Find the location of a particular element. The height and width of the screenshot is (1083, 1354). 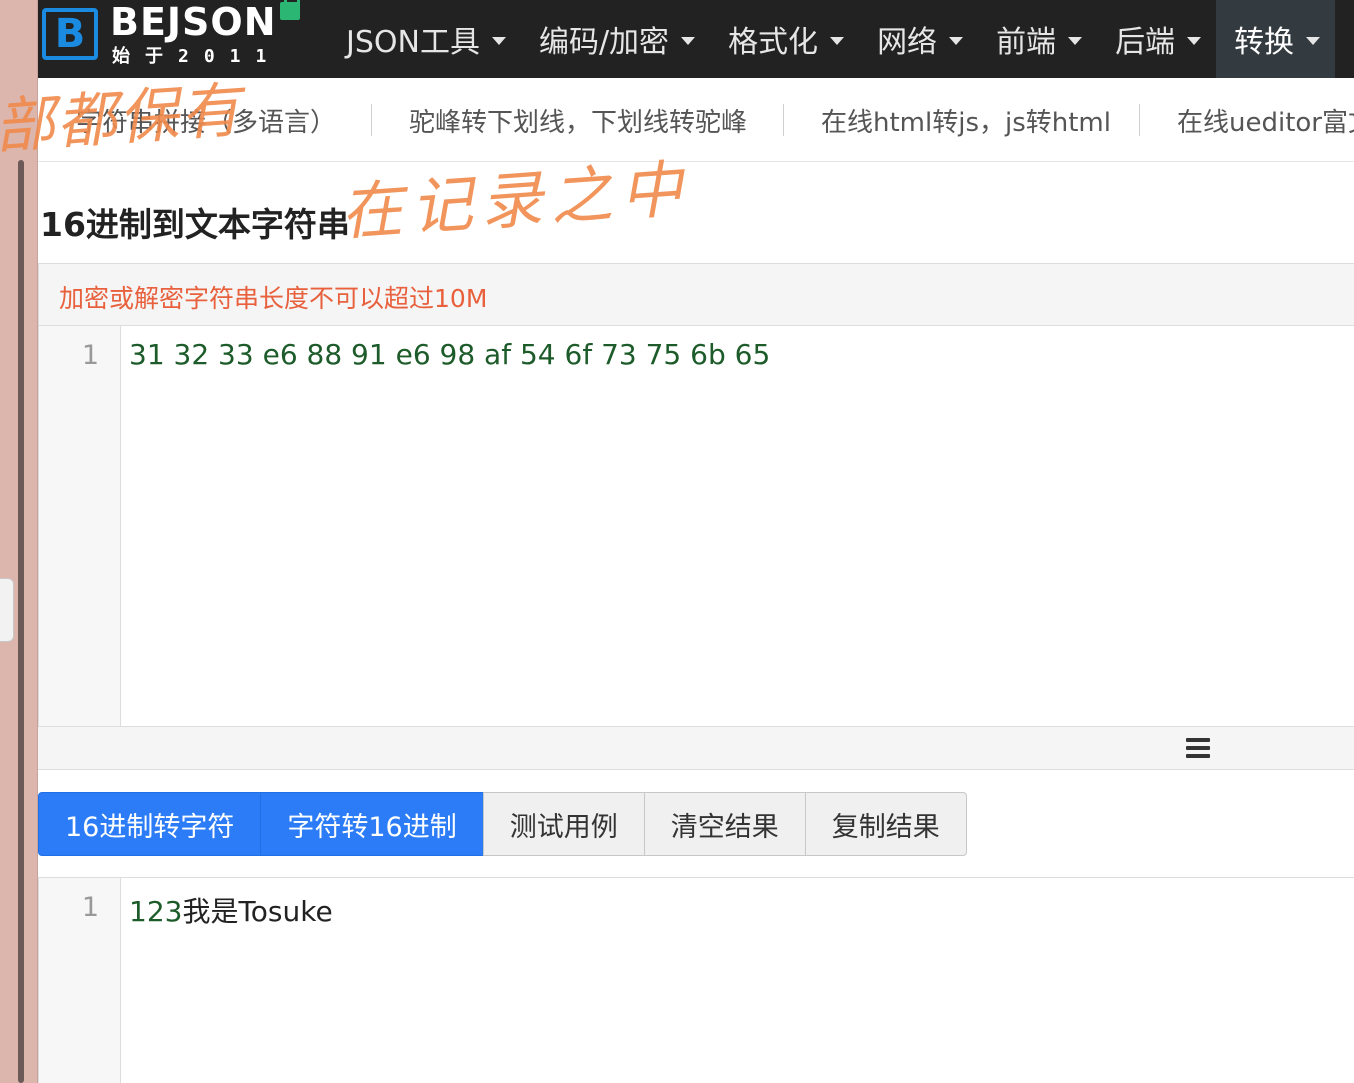

subnav-camel-underscore: 驼峰转下划线，下划线转驼峰 is located at coordinates (578, 120).